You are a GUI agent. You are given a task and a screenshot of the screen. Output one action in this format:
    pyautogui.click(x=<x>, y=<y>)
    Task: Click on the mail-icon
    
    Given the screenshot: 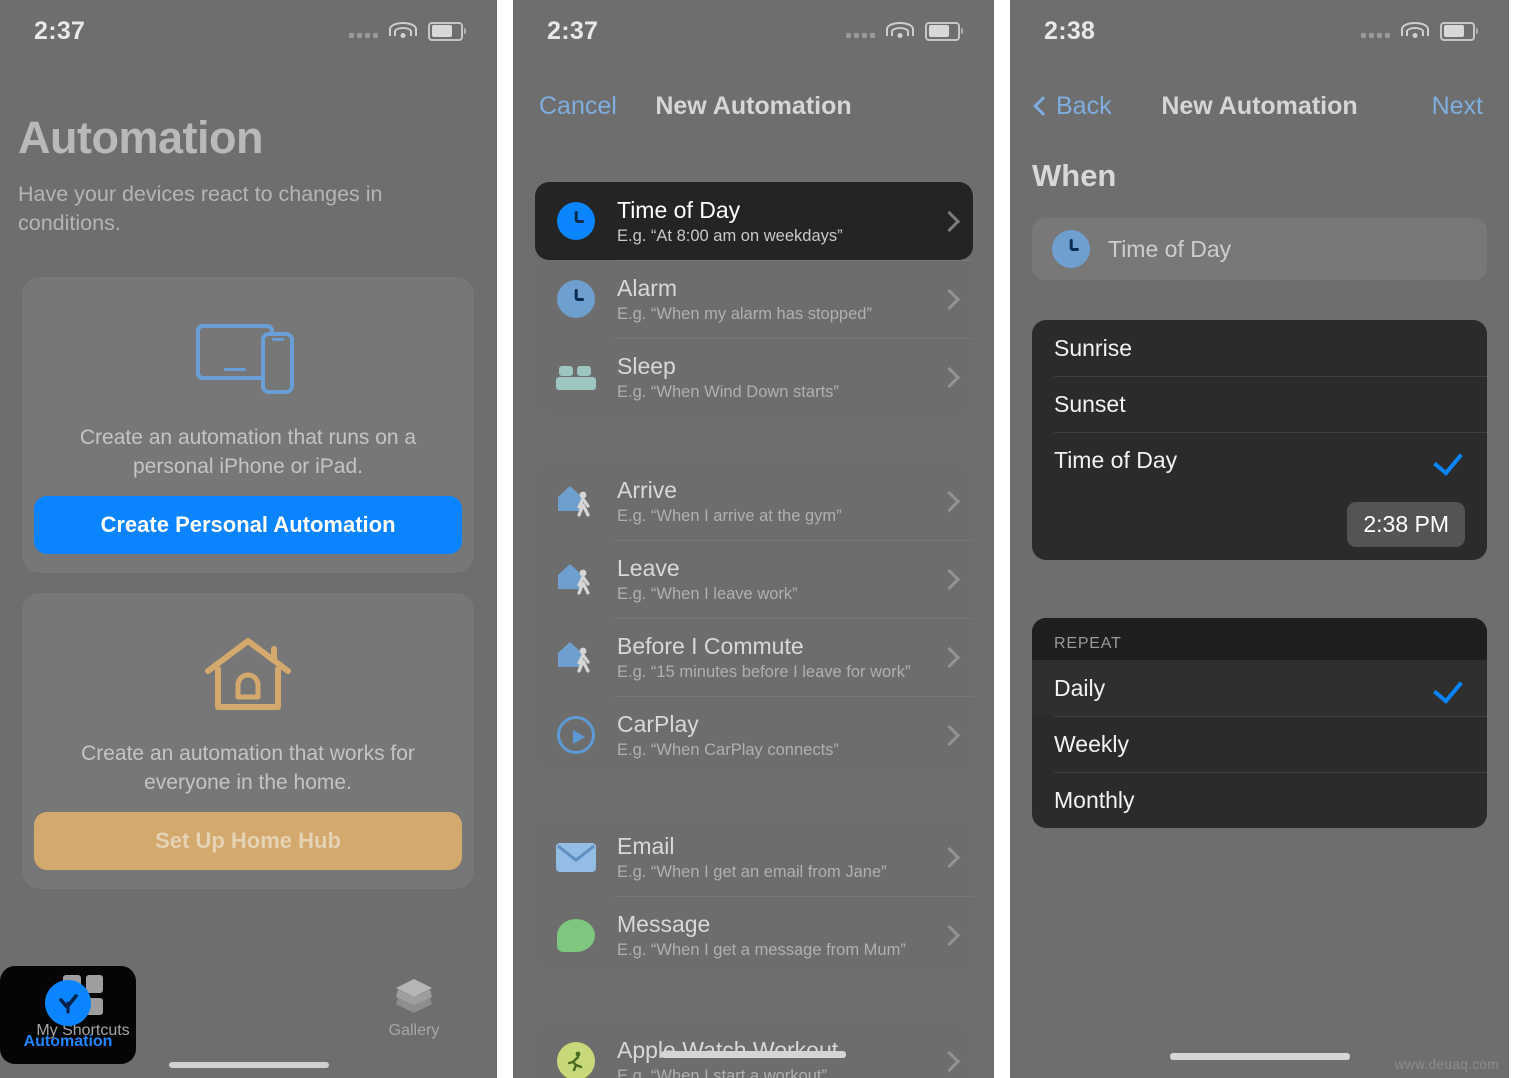 What is the action you would take?
    pyautogui.click(x=576, y=857)
    